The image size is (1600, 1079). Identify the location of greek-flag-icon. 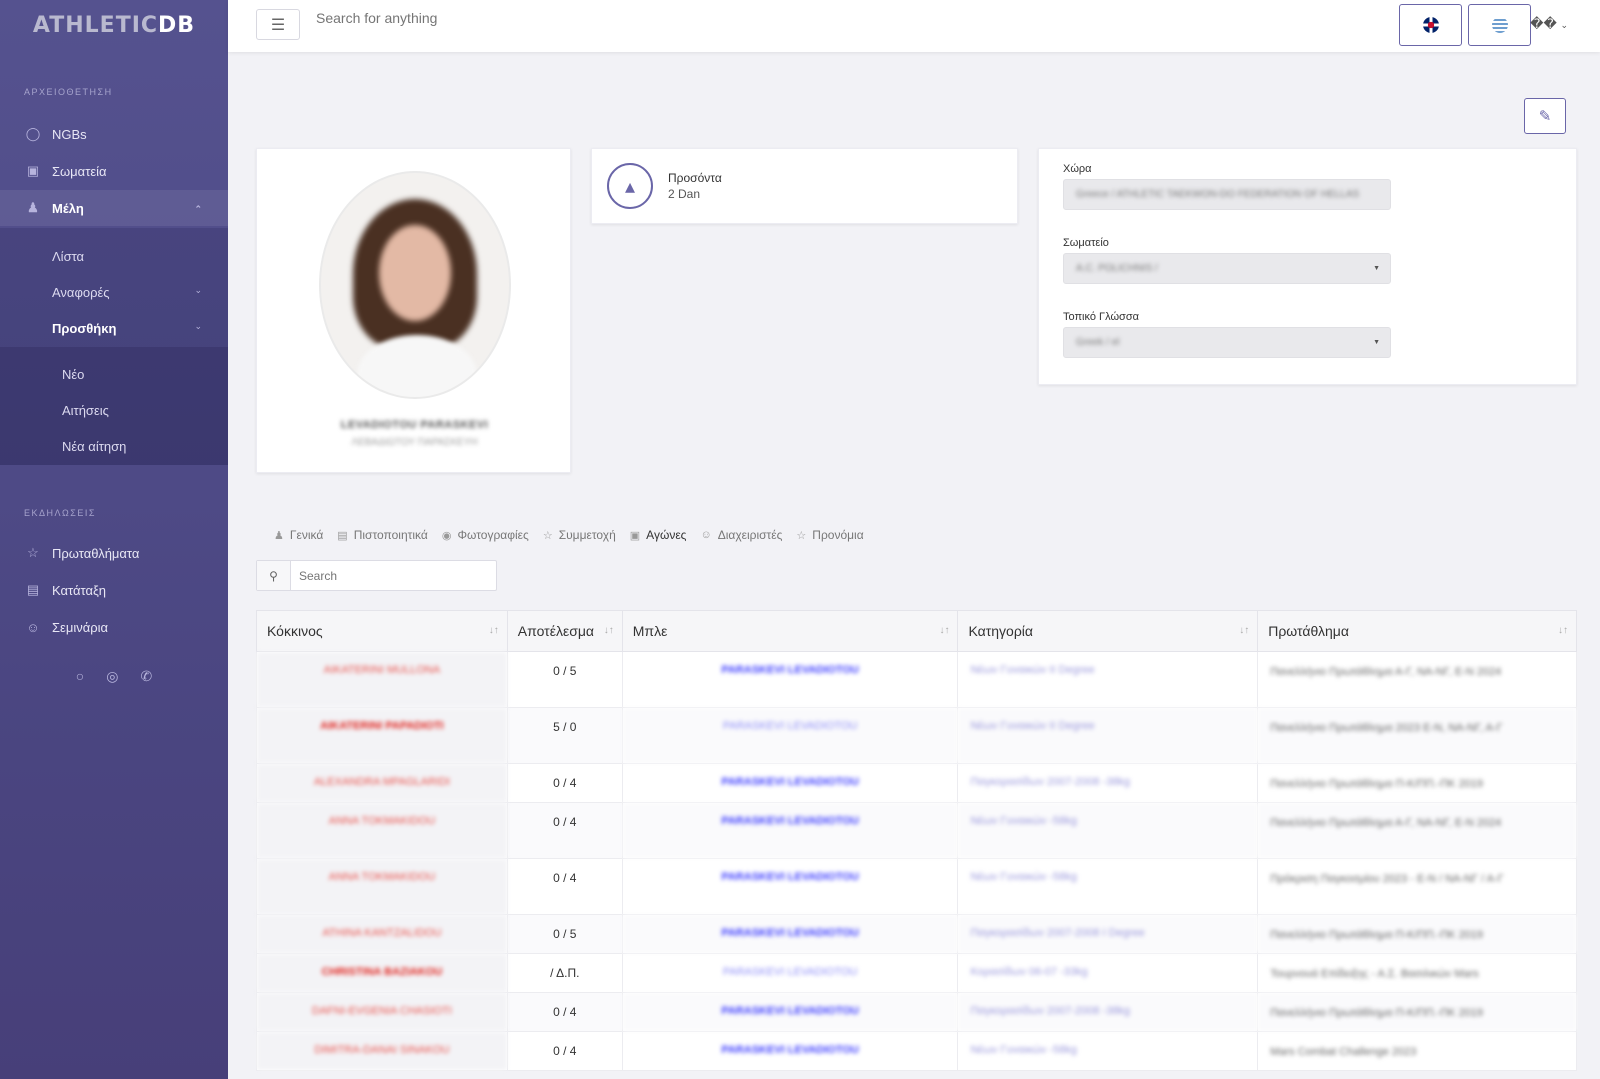
(1499, 25).